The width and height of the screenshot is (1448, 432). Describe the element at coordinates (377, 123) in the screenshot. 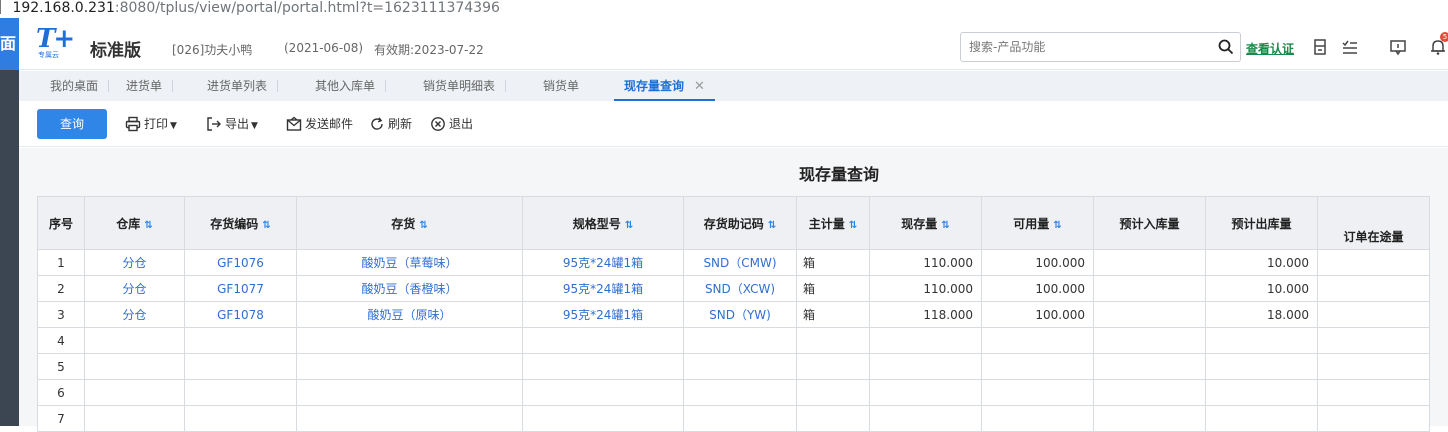

I see `refresh-icon` at that location.